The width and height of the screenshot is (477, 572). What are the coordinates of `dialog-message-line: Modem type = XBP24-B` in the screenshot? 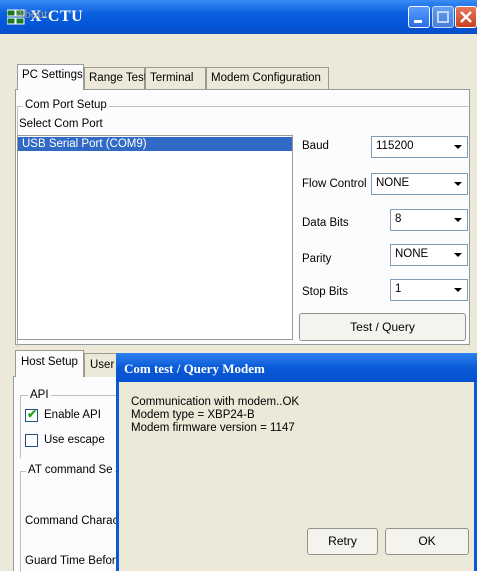 It's located at (193, 415).